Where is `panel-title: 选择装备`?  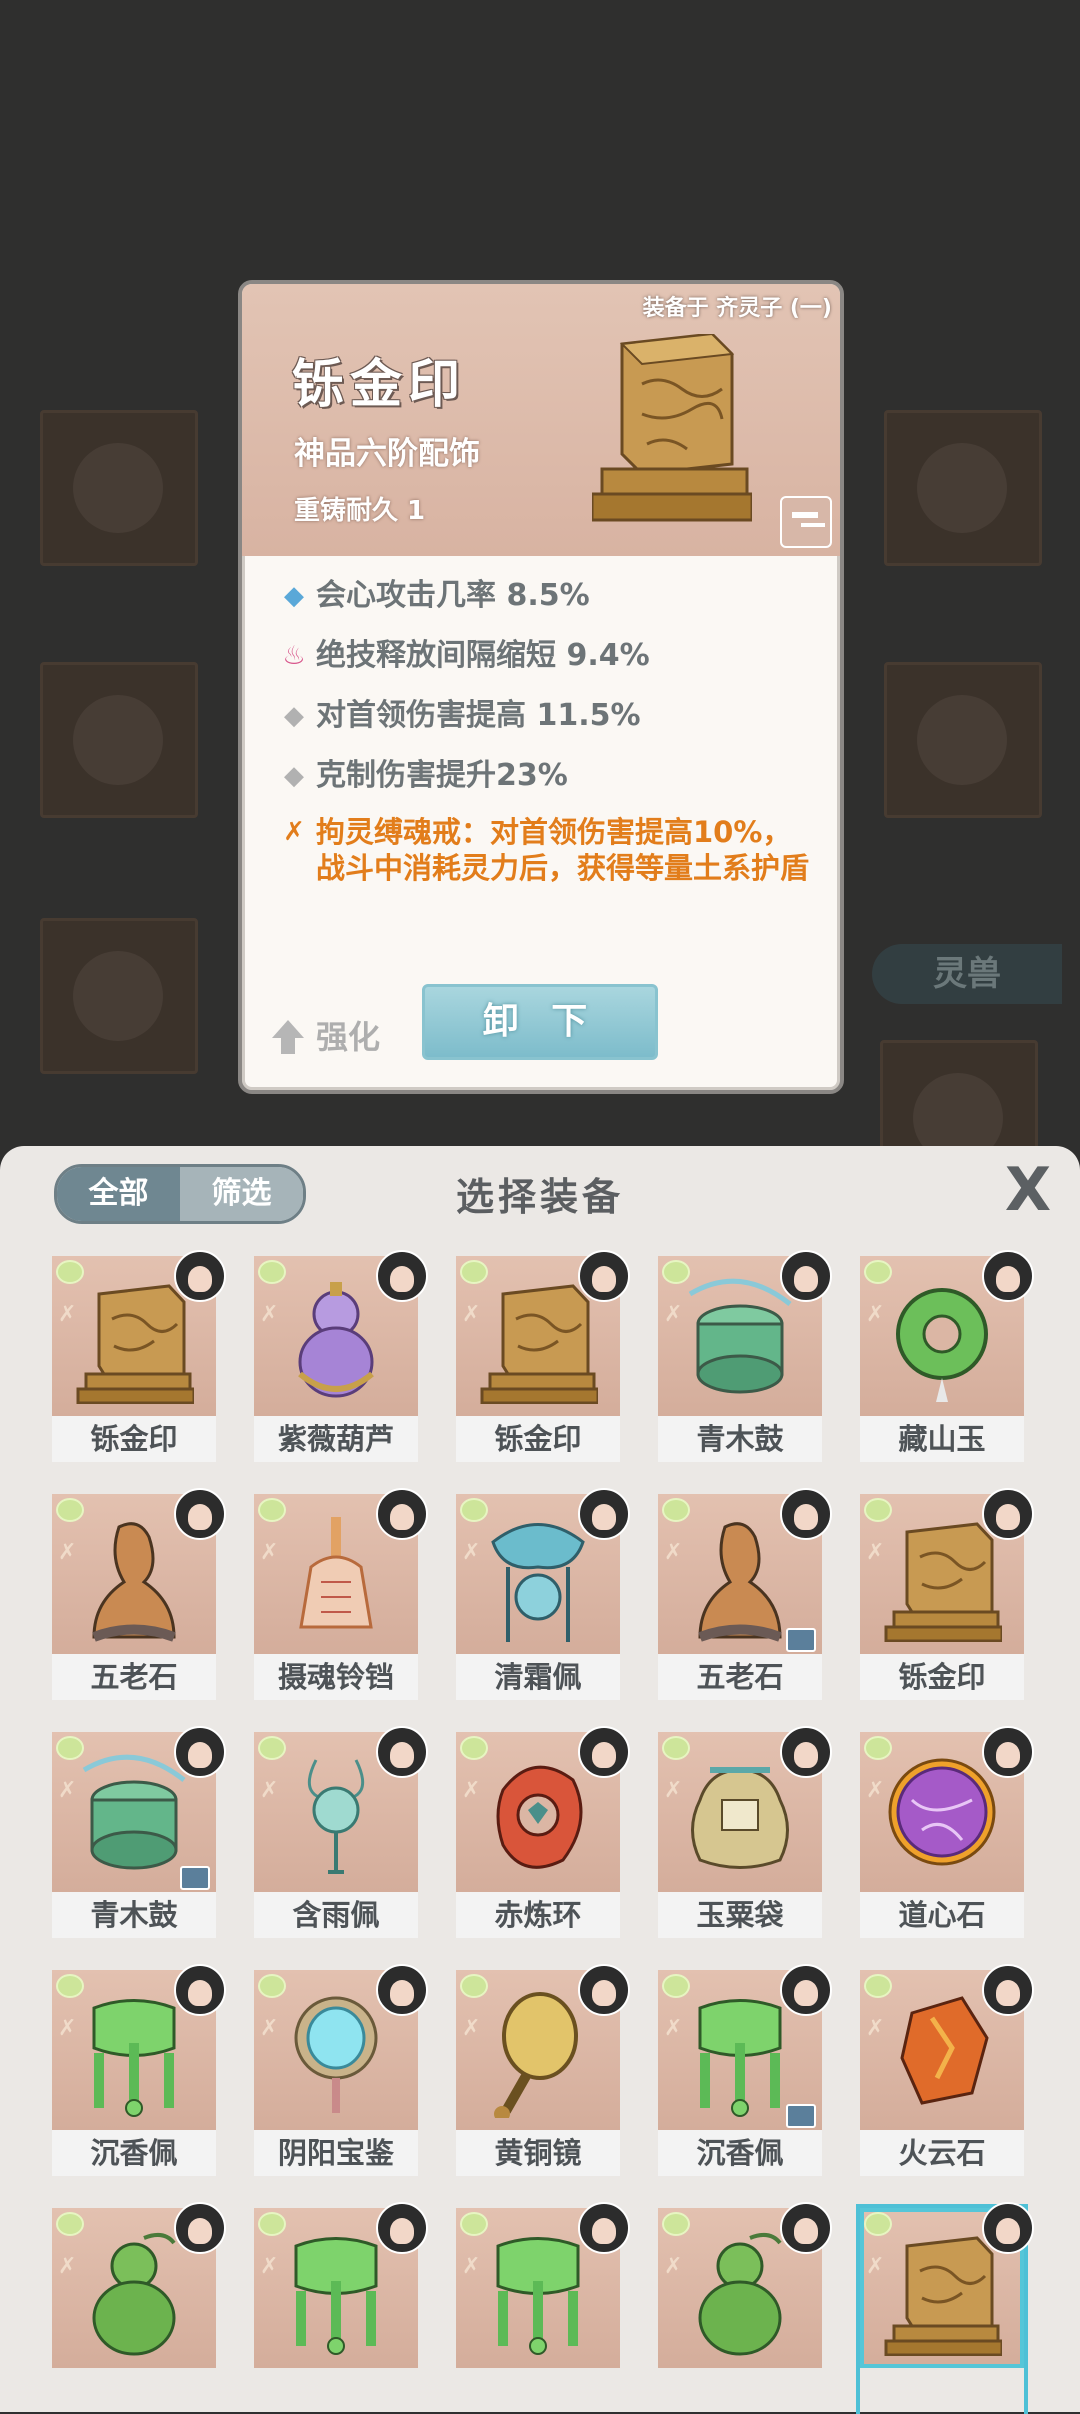
panel-title: 选择装备 is located at coordinates (539, 1197).